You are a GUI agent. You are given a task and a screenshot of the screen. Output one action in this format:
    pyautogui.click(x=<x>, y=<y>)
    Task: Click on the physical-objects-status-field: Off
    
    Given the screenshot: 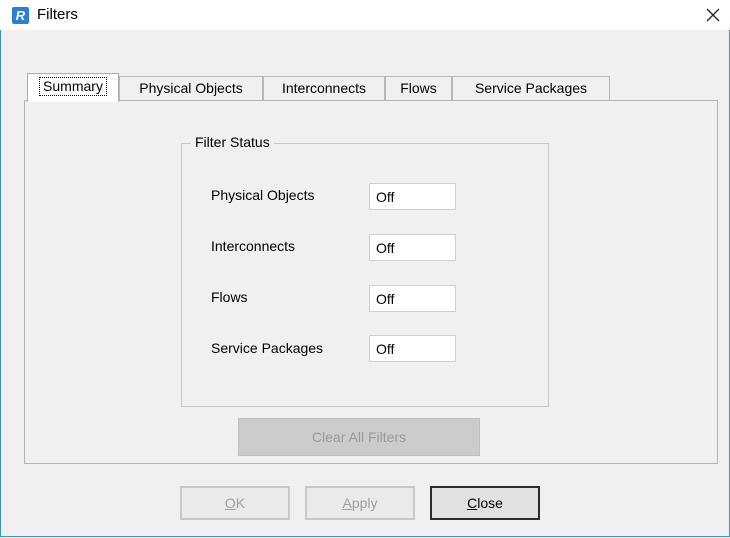 What is the action you would take?
    pyautogui.click(x=412, y=196)
    